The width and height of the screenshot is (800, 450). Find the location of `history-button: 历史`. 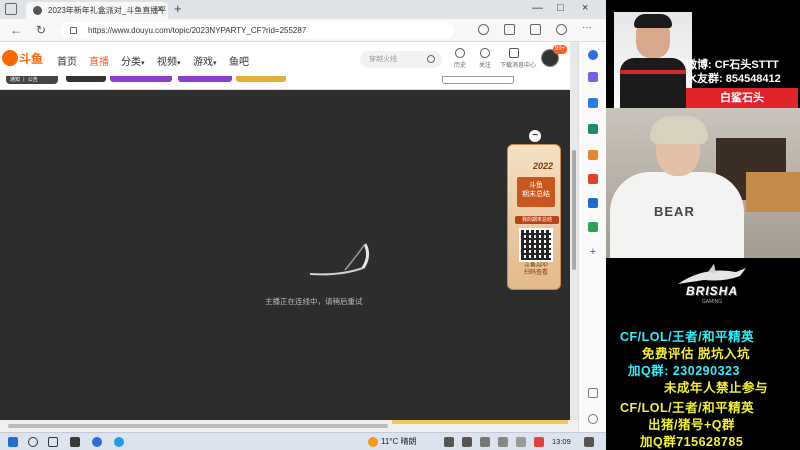

history-button: 历史 is located at coordinates (460, 58).